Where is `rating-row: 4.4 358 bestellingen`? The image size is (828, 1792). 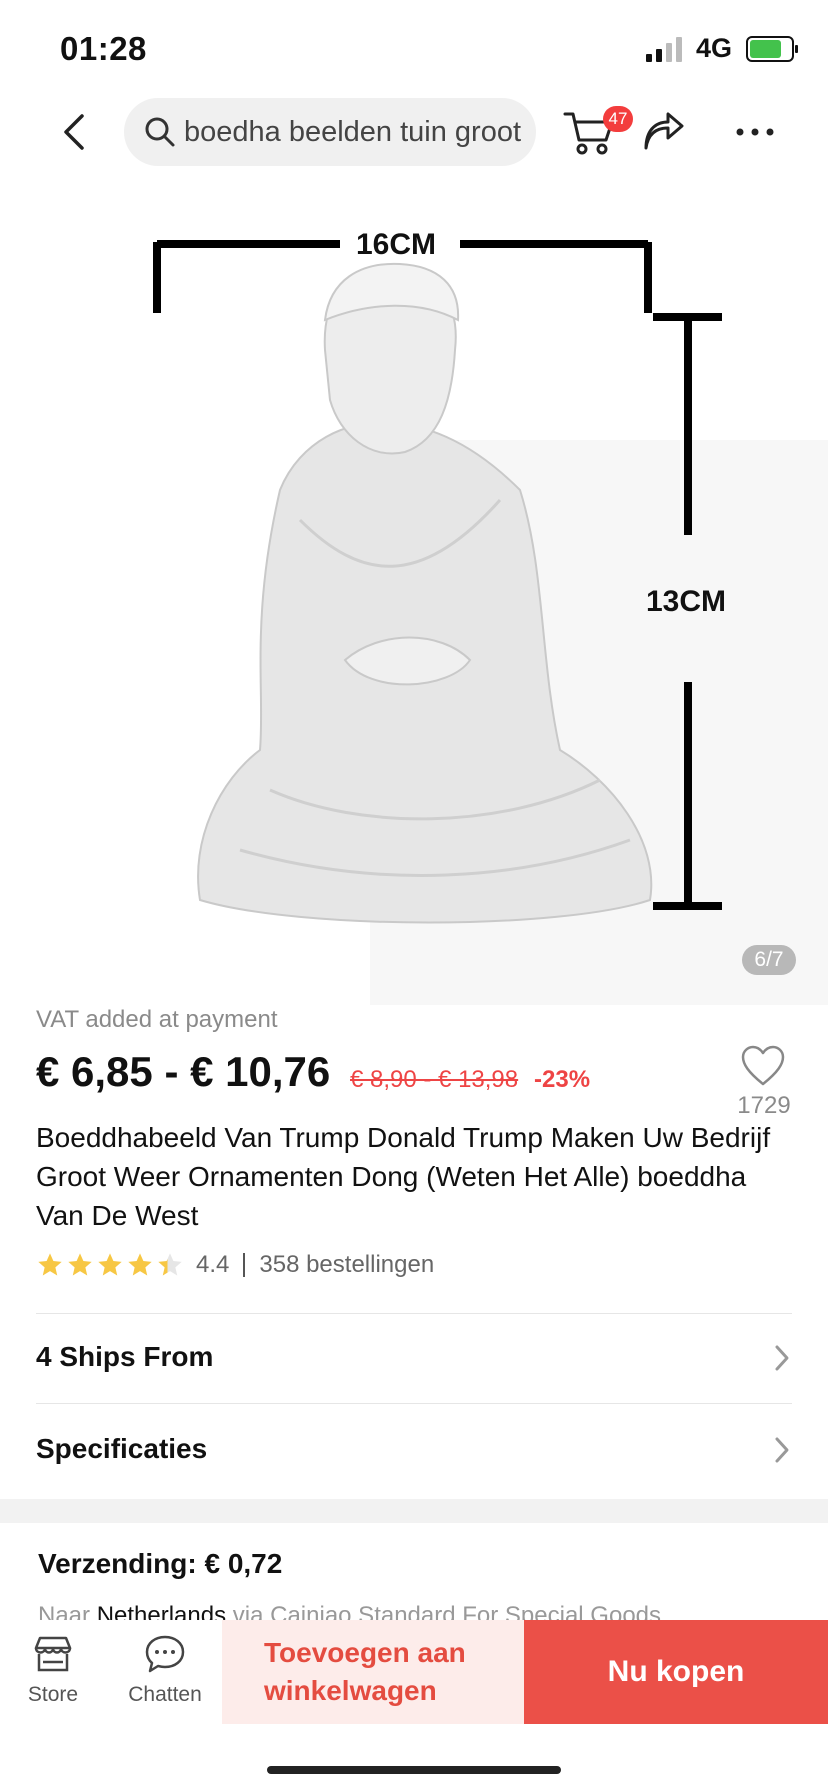 rating-row: 4.4 358 bestellingen is located at coordinates (235, 1265).